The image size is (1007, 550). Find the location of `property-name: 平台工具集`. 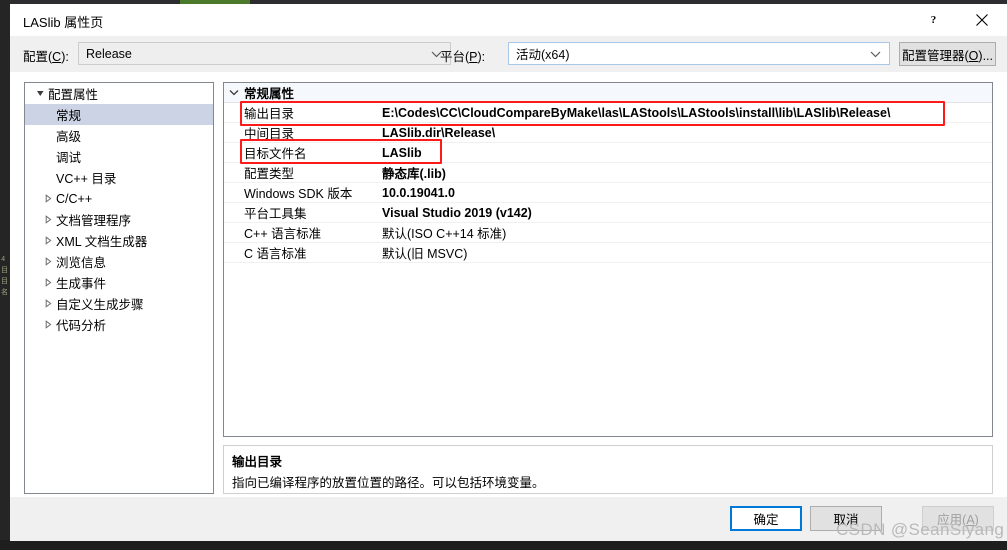

property-name: 平台工具集 is located at coordinates (275, 214).